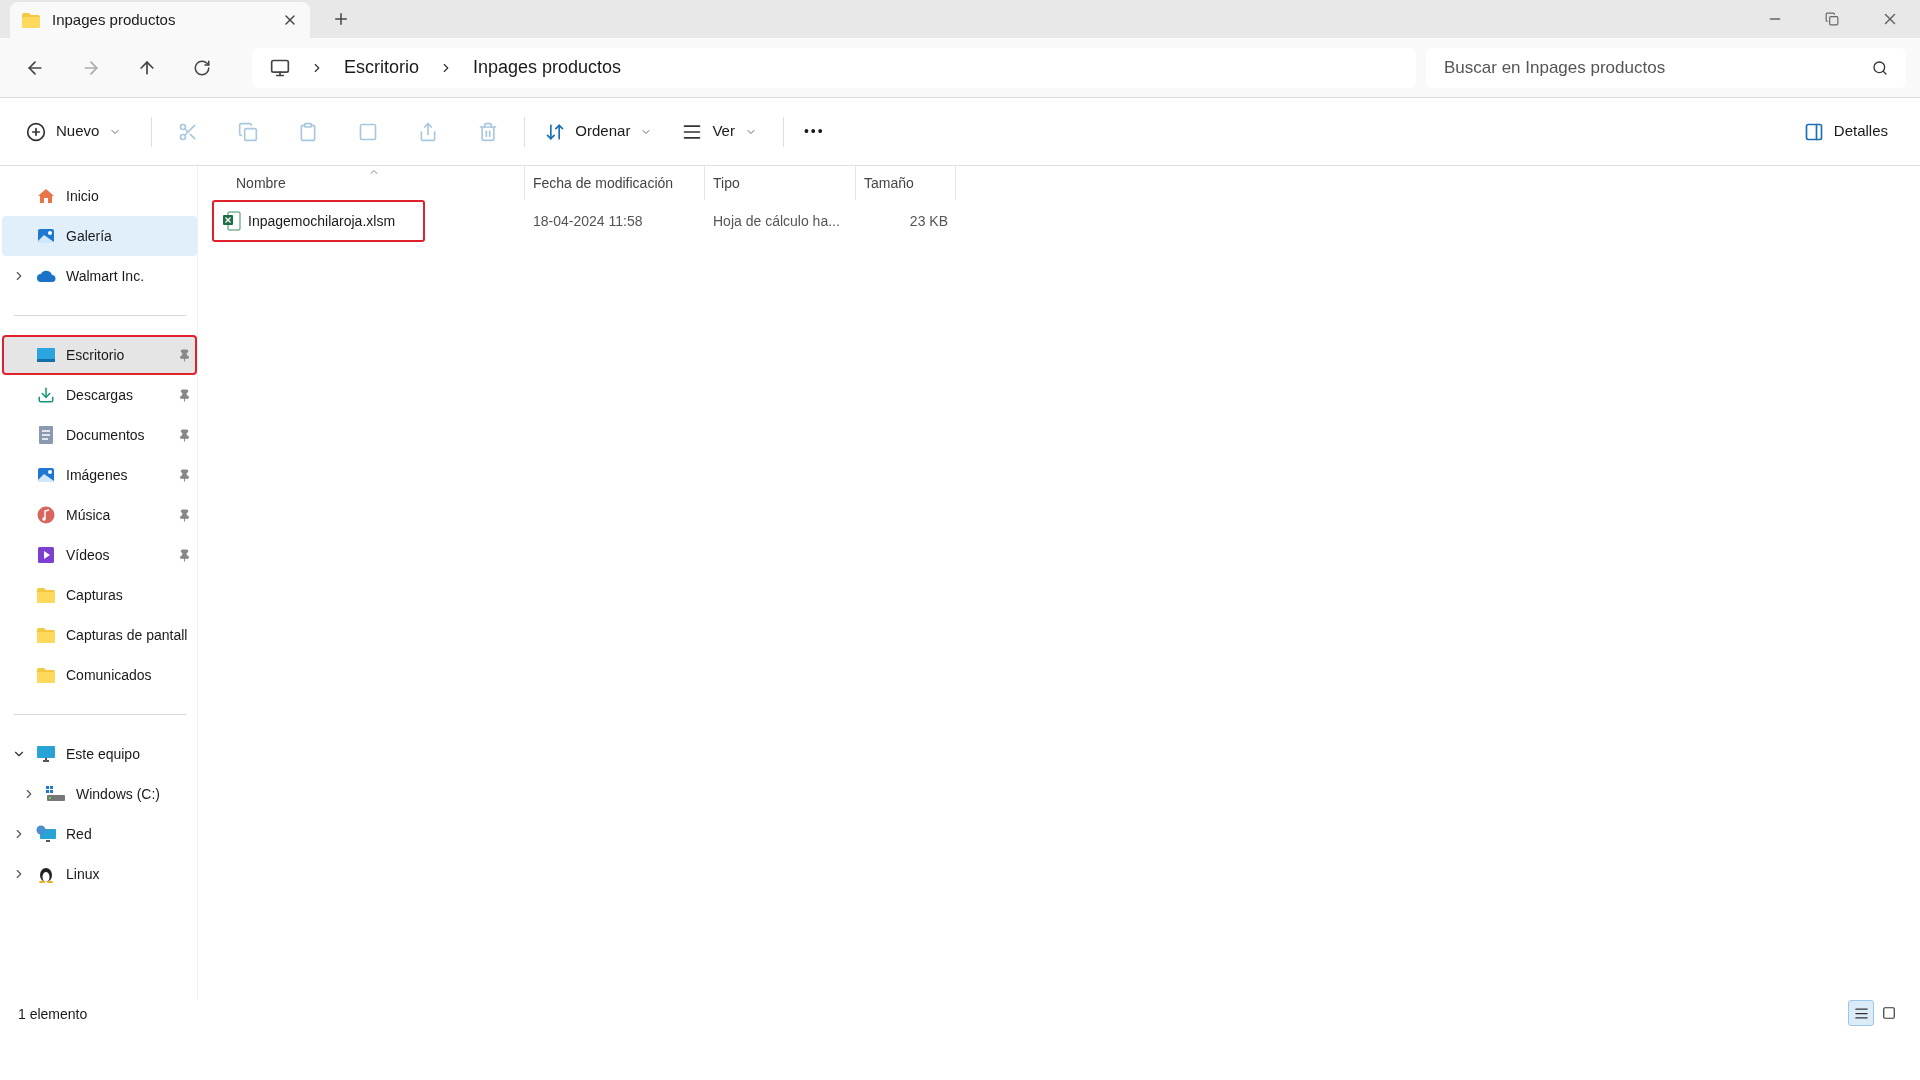 Image resolution: width=1920 pixels, height=1080 pixels. I want to click on column-header: Fecha de modificación, so click(615, 183).